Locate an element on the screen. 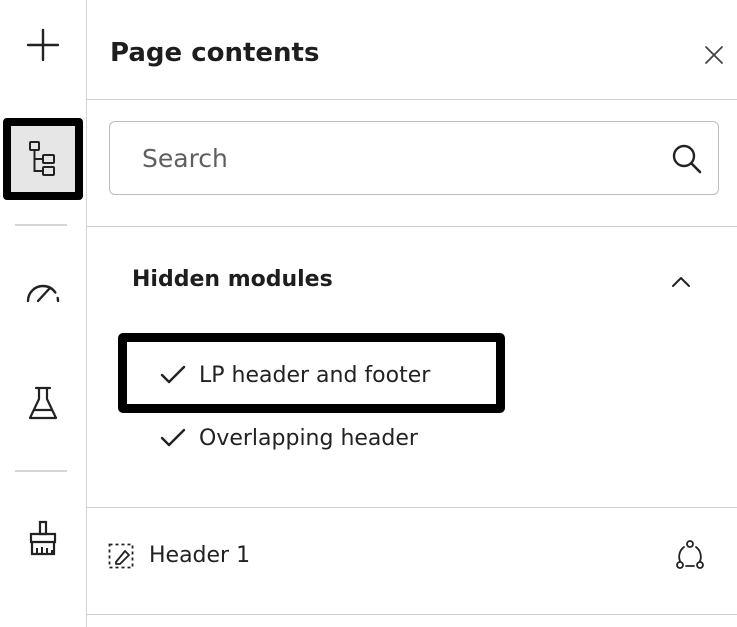 The image size is (737, 627). page-tree-icon is located at coordinates (42, 158).